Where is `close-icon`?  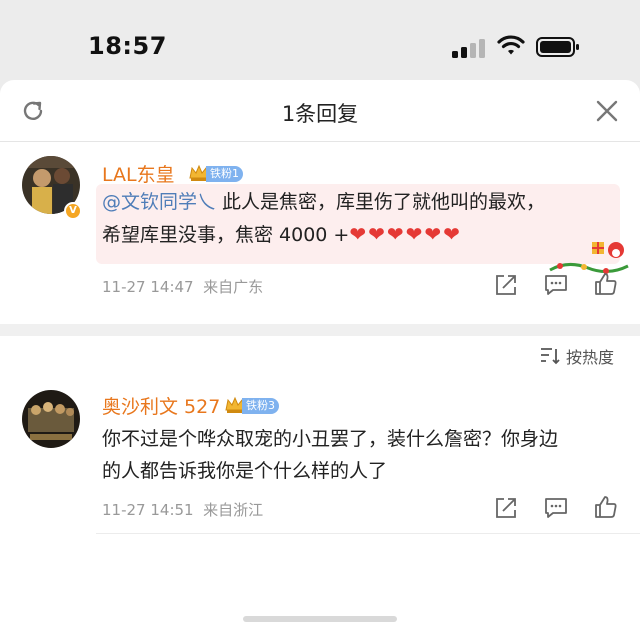 close-icon is located at coordinates (607, 111).